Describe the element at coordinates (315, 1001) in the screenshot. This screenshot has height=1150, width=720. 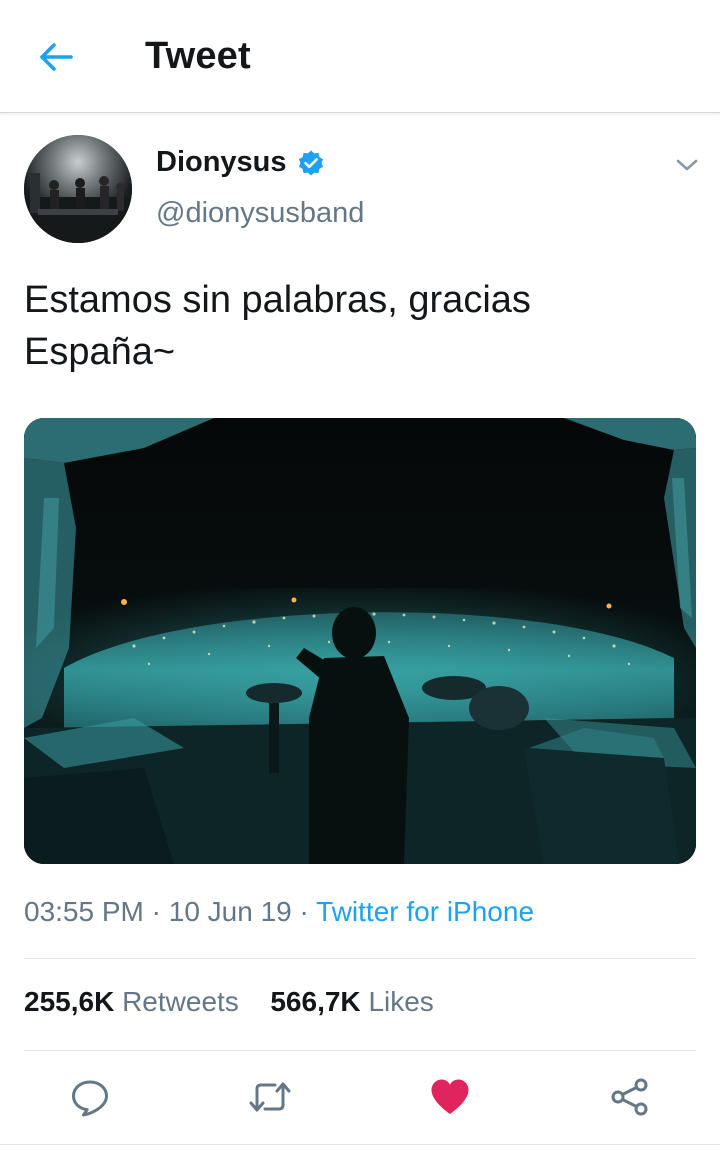
I see `likes-count: 566,7K` at that location.